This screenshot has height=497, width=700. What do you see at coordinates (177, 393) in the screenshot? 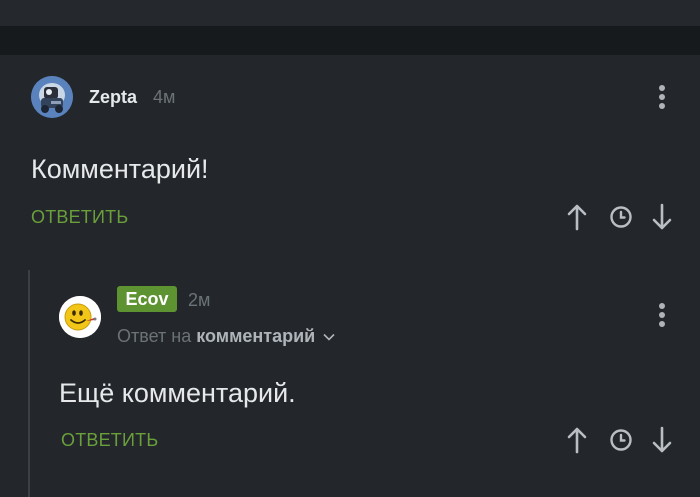
I see `comment-text: Ещё комментарий.` at bounding box center [177, 393].